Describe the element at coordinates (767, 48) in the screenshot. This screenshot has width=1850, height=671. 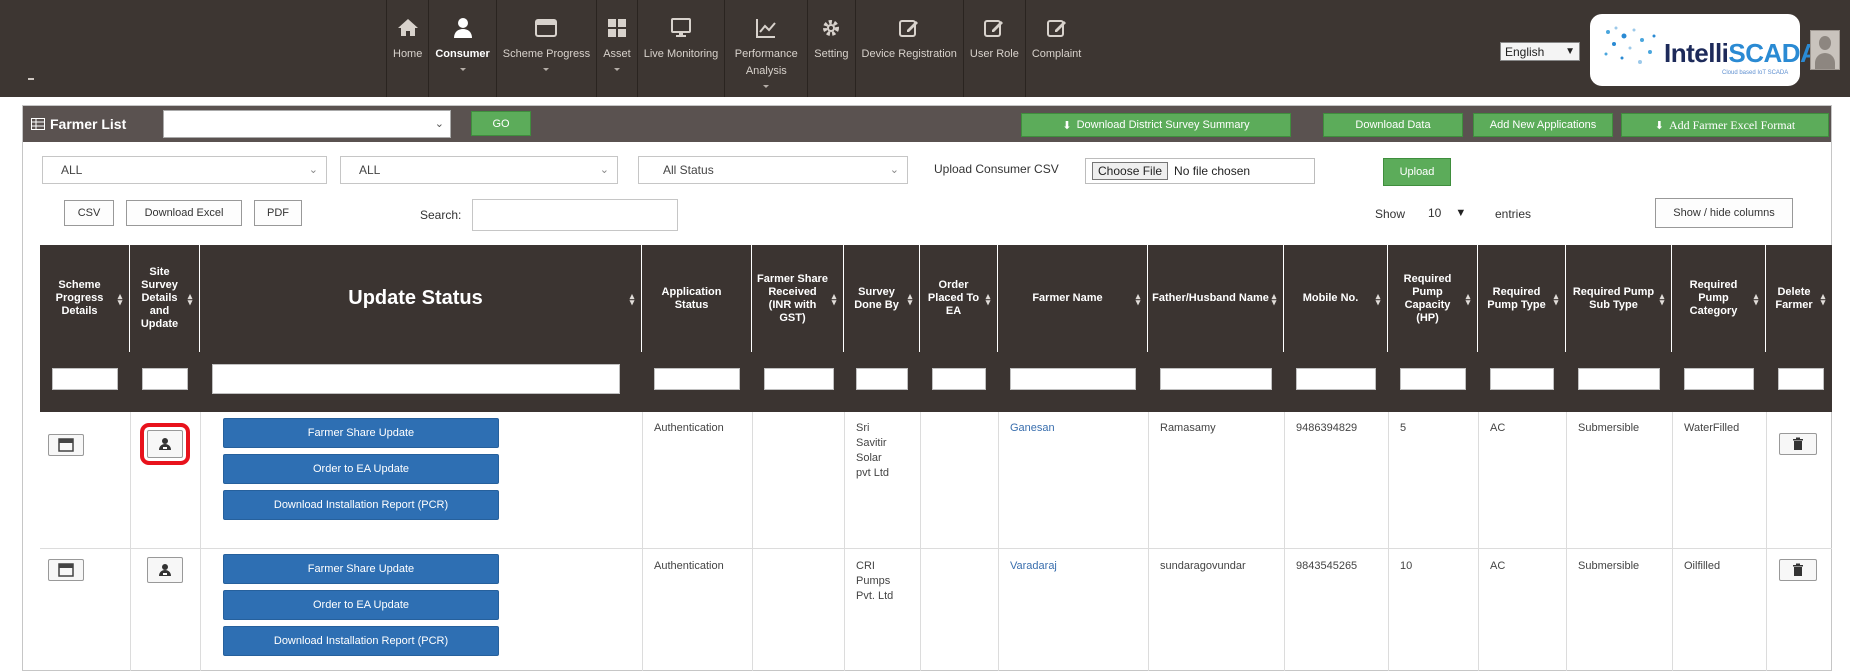
I see `nav-performance-analysis: Performance Analysis` at that location.